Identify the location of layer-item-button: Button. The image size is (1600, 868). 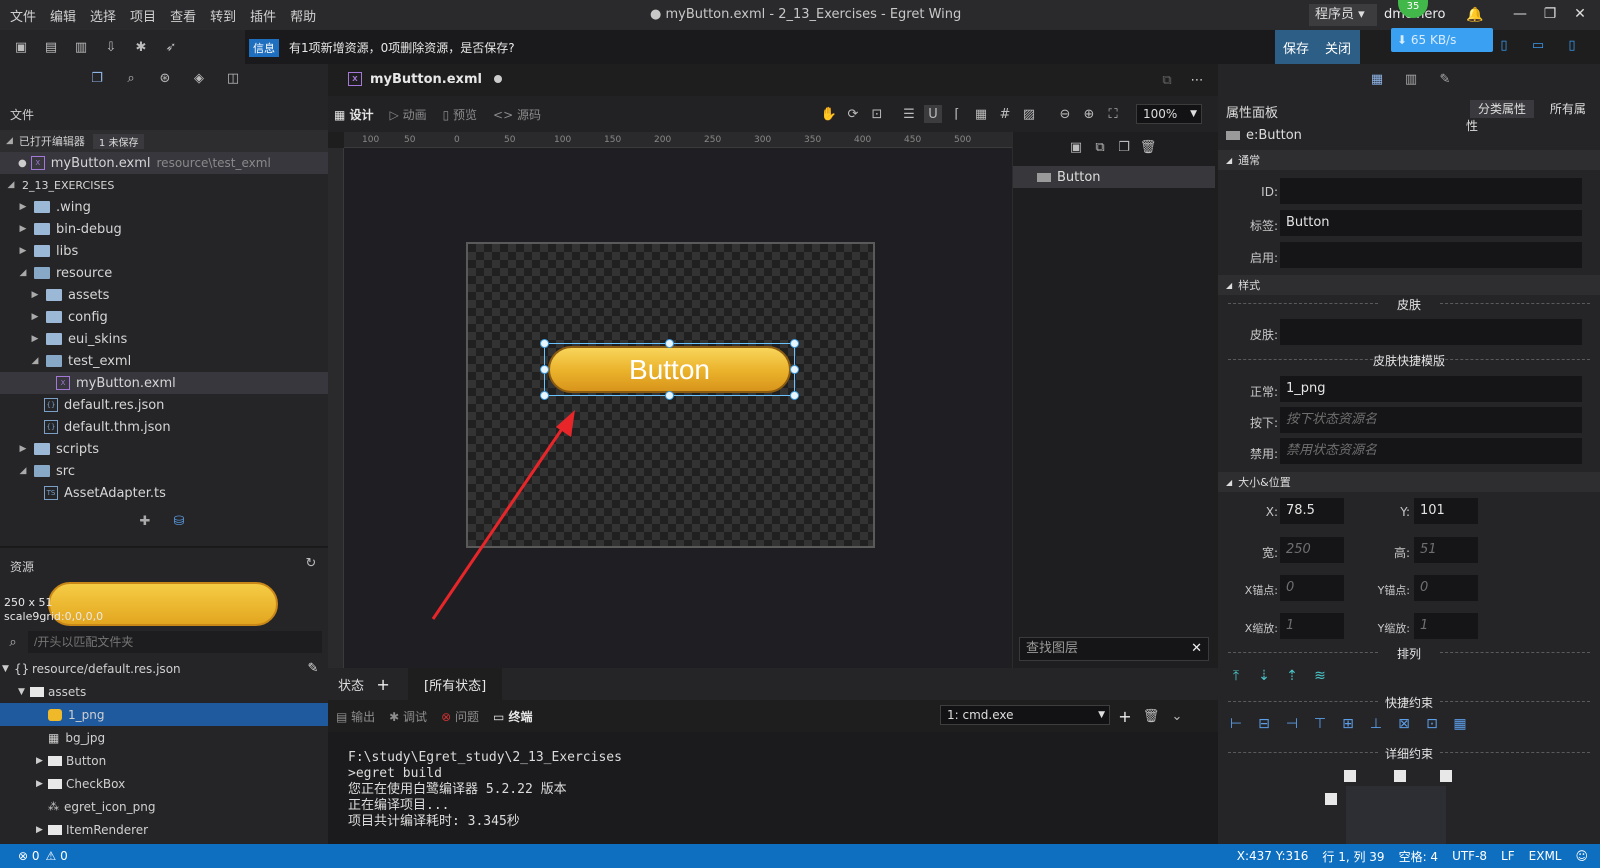
(1114, 177).